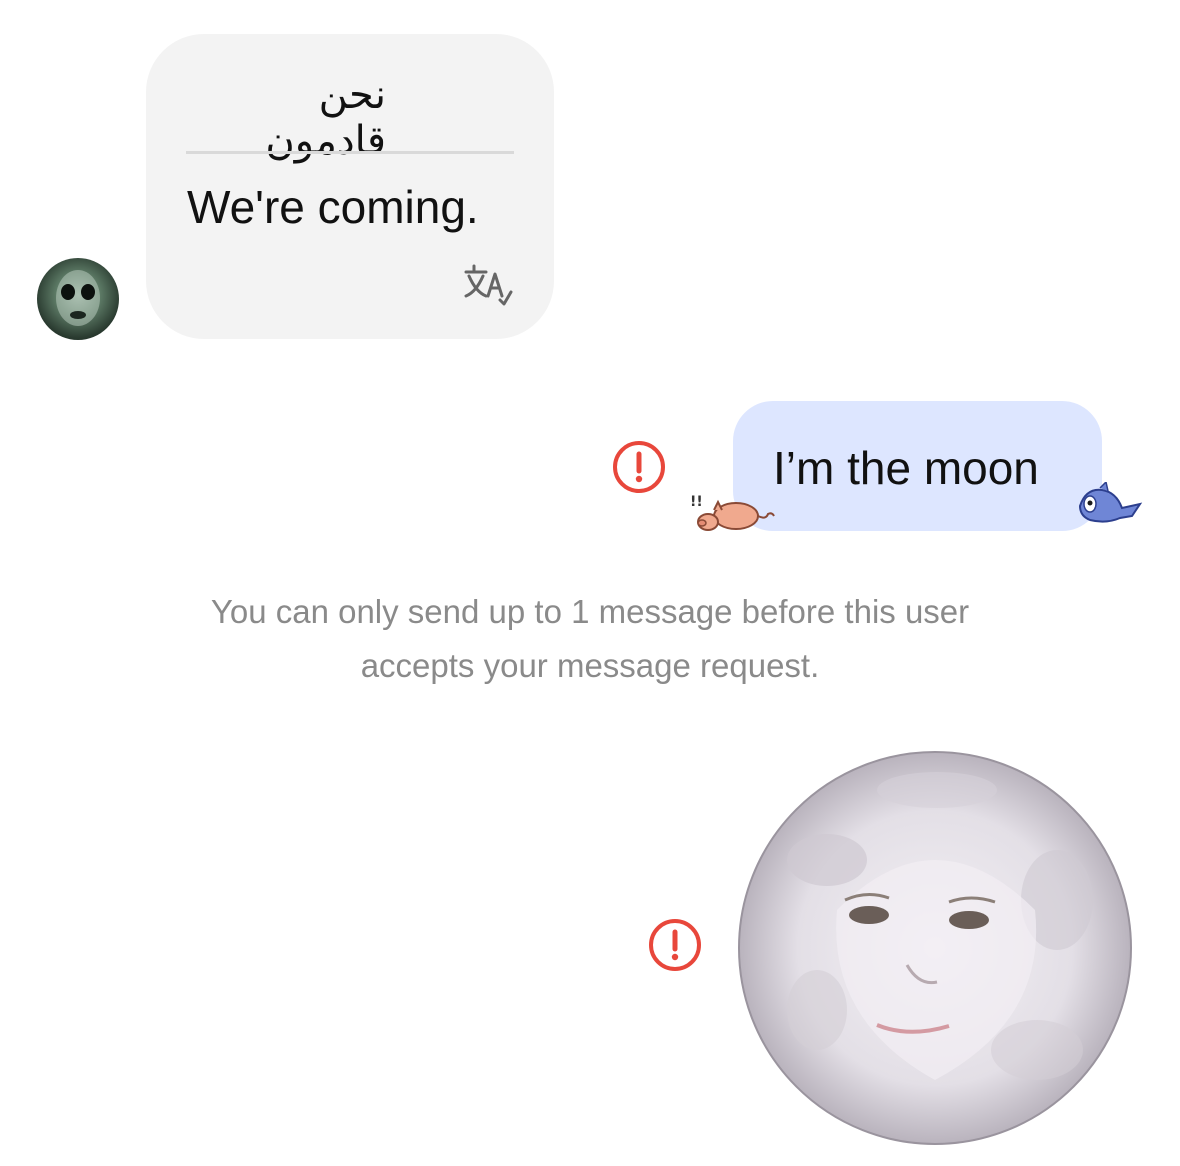  Describe the element at coordinates (489, 285) in the screenshot. I see `translate-icon` at that location.